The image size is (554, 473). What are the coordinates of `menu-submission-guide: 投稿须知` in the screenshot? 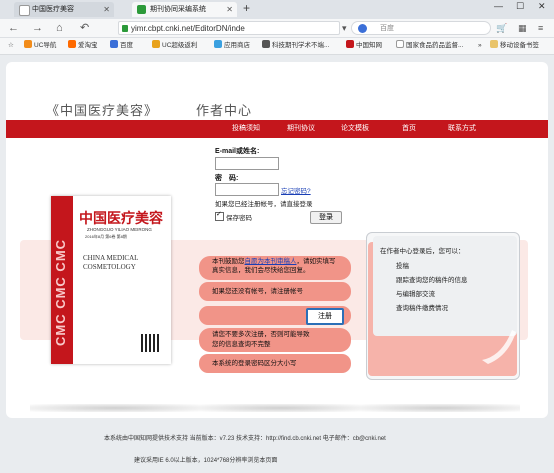 It's located at (246, 129).